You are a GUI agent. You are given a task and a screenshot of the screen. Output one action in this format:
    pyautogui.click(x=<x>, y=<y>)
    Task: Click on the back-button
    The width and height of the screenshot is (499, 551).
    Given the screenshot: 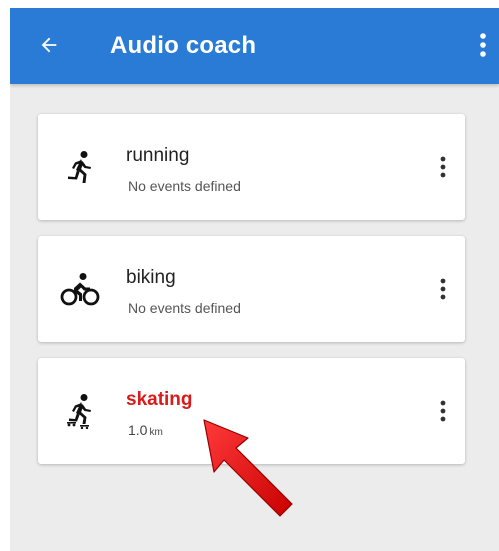 What is the action you would take?
    pyautogui.click(x=49, y=45)
    